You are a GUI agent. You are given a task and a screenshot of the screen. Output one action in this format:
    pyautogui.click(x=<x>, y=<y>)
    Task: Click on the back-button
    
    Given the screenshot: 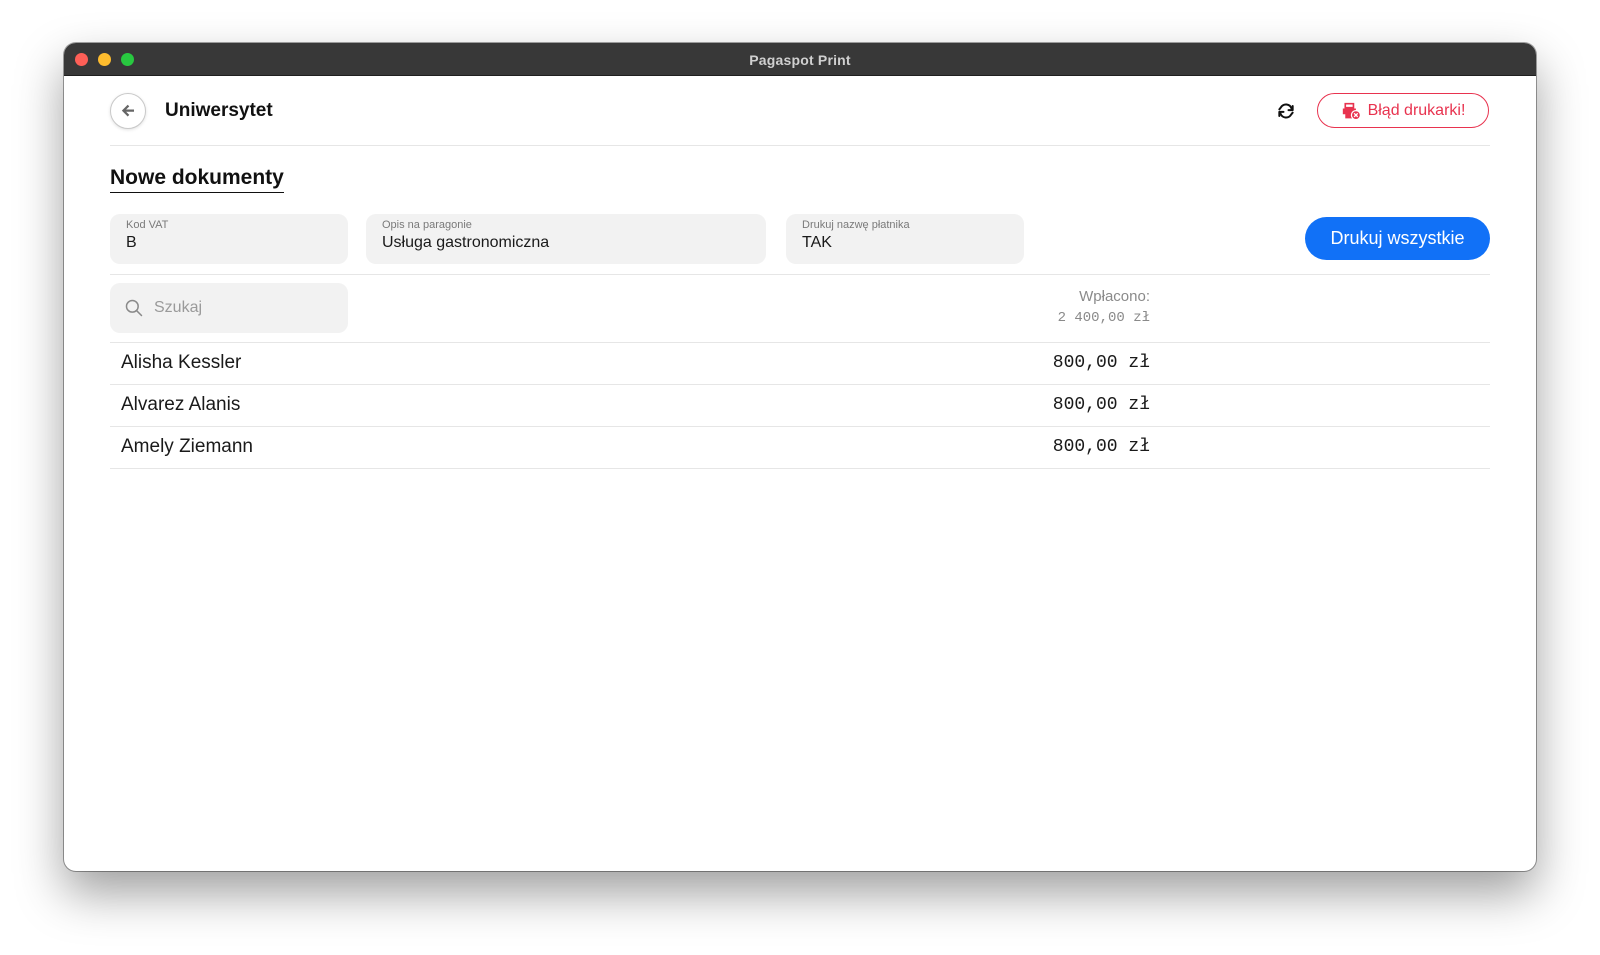 What is the action you would take?
    pyautogui.click(x=128, y=111)
    